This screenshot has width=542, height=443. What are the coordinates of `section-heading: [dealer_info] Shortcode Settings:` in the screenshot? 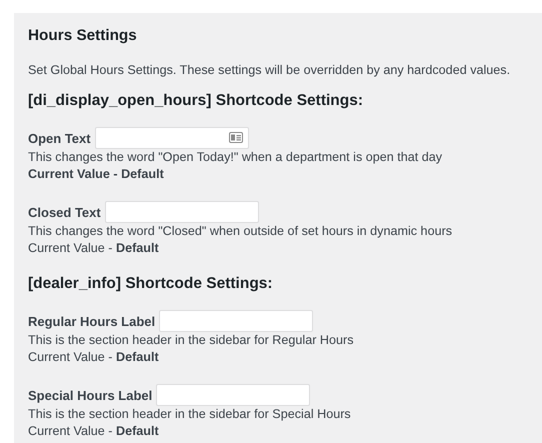 It's located at (151, 284).